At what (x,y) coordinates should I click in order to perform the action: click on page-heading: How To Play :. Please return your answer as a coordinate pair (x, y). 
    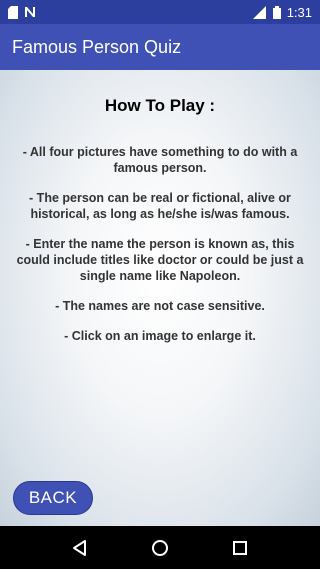
    Looking at the image, I should click on (160, 105).